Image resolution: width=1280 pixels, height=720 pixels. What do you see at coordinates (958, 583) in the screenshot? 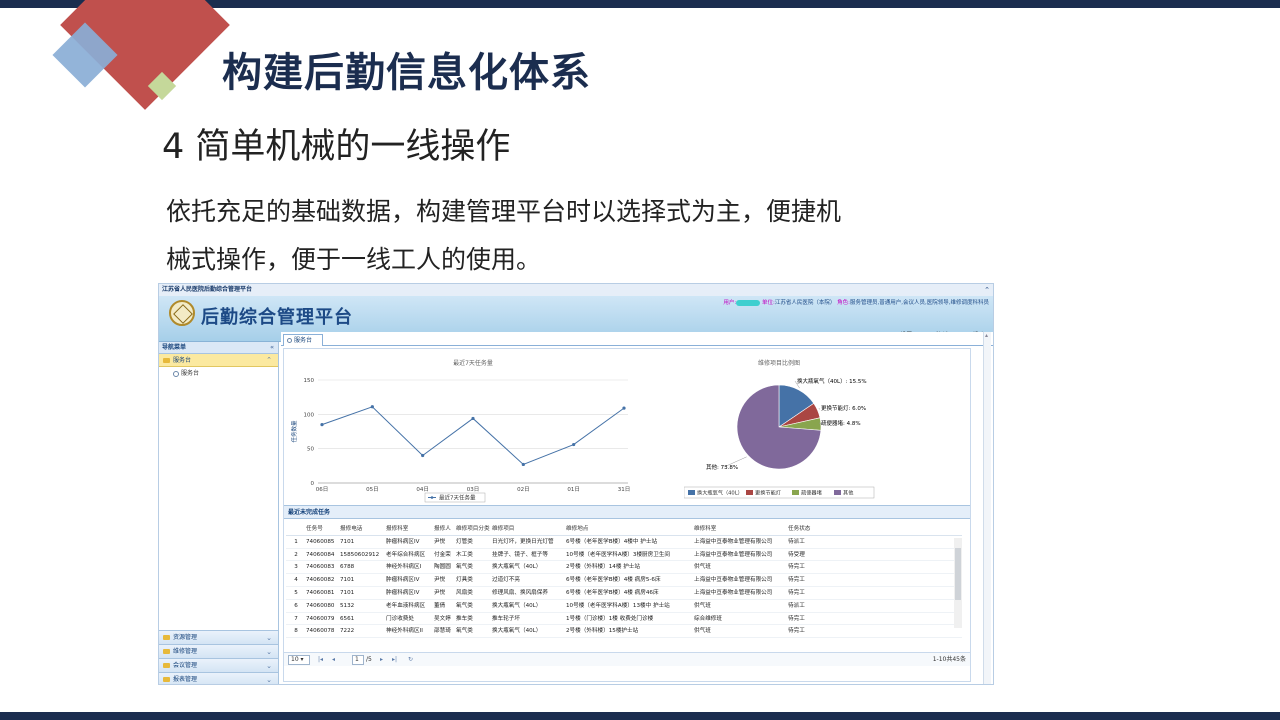
I see `table-scrollbar` at bounding box center [958, 583].